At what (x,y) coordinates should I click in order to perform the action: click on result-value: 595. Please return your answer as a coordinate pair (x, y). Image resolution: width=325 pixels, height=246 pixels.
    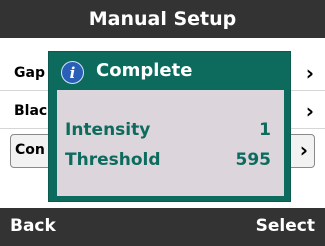
    Looking at the image, I should click on (253, 160).